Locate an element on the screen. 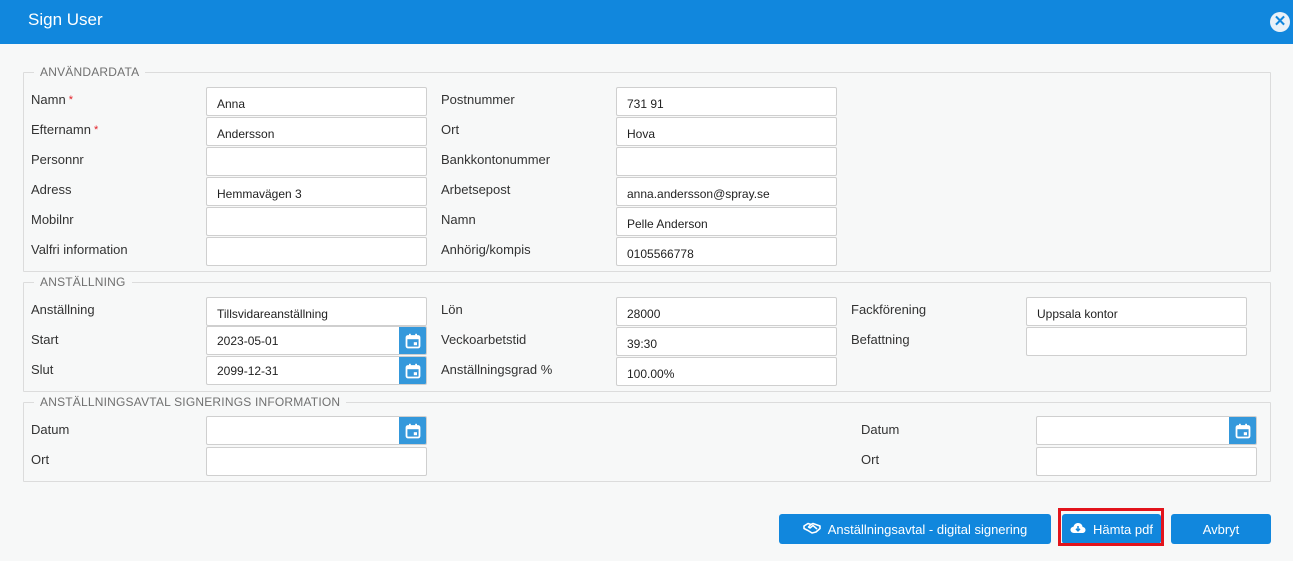 The image size is (1293, 561). arbetsepost-field: anna.andersson@spray.se is located at coordinates (726, 191).